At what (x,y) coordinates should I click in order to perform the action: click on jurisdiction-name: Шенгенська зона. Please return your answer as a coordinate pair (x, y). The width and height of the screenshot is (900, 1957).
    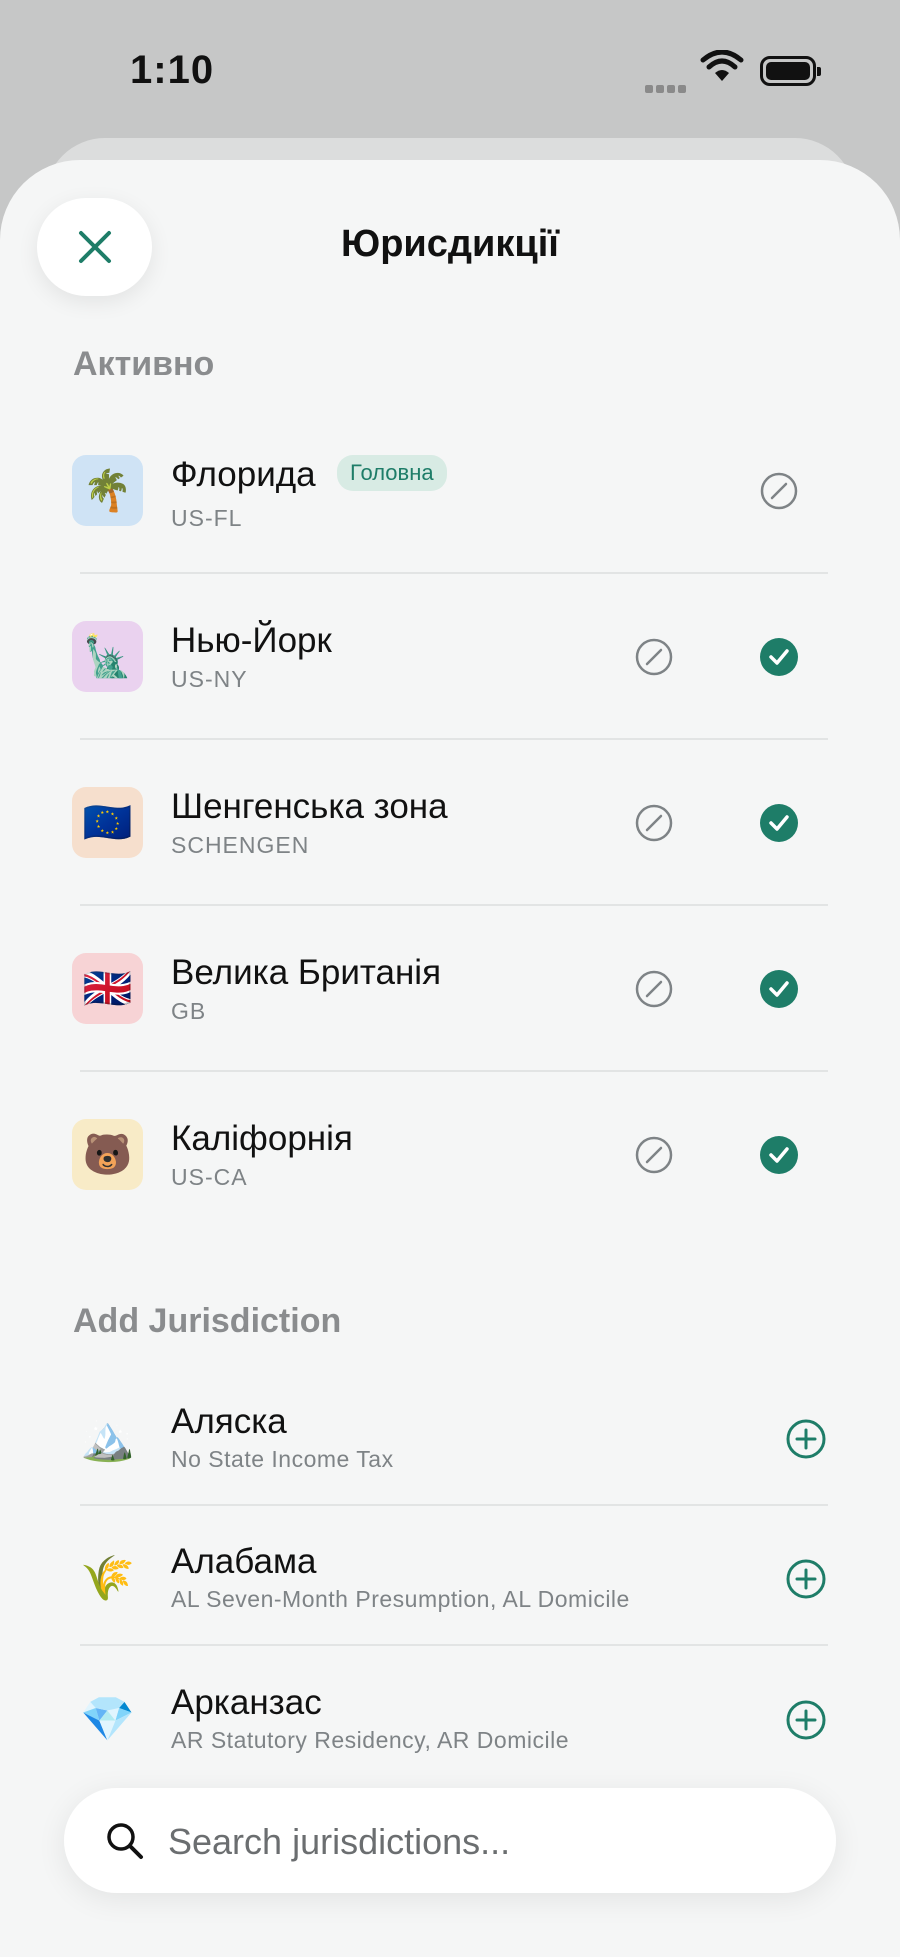
    Looking at the image, I should click on (309, 806).